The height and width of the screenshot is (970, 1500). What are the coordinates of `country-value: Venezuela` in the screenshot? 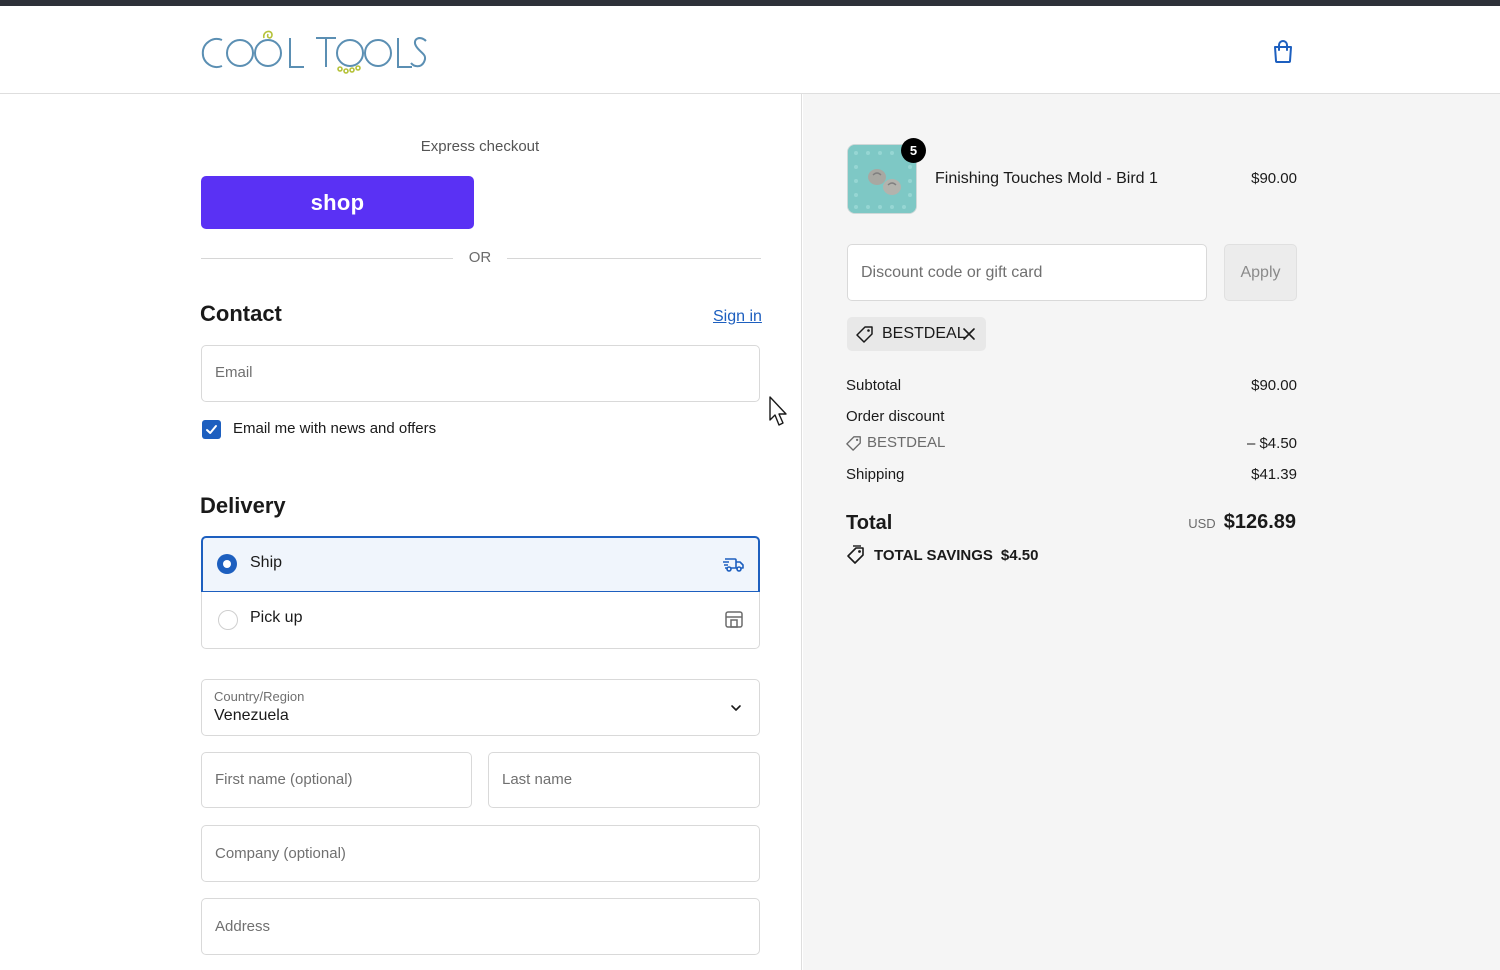 It's located at (251, 715).